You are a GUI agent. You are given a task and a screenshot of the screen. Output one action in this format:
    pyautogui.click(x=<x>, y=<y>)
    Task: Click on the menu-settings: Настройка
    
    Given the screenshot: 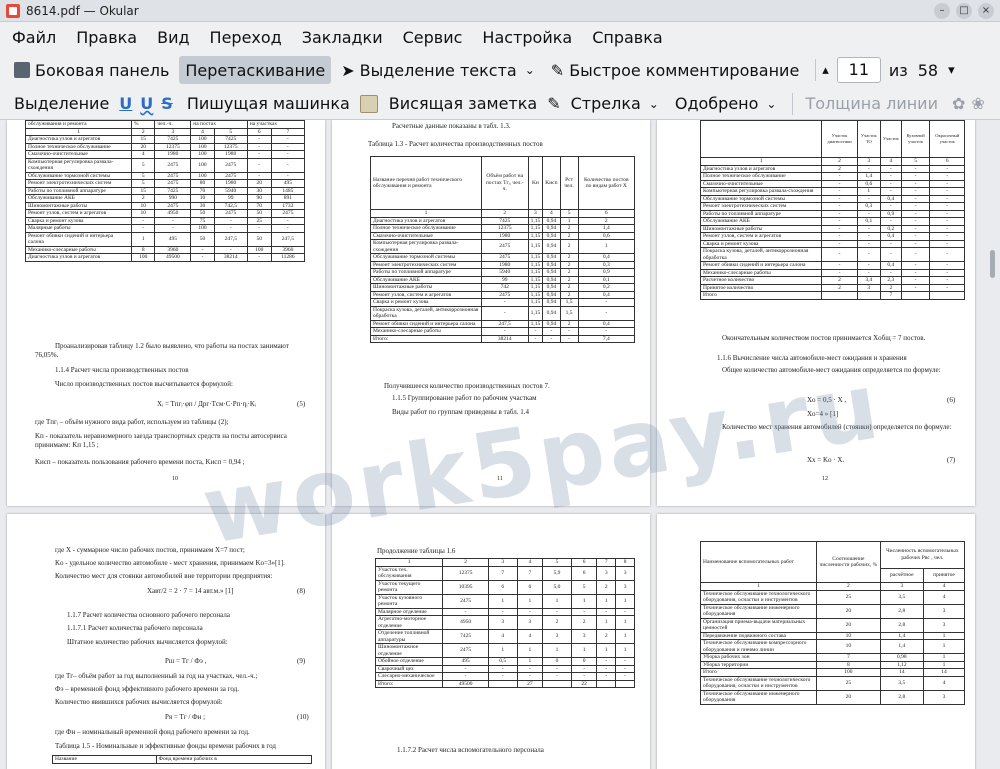 What is the action you would take?
    pyautogui.click(x=527, y=37)
    